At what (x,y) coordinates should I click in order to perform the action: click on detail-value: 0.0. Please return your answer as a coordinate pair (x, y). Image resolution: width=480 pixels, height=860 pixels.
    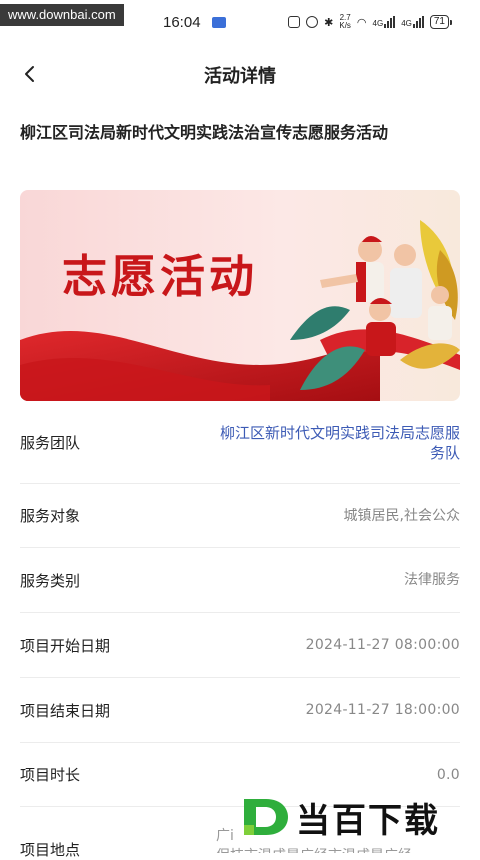
    Looking at the image, I should click on (448, 774).